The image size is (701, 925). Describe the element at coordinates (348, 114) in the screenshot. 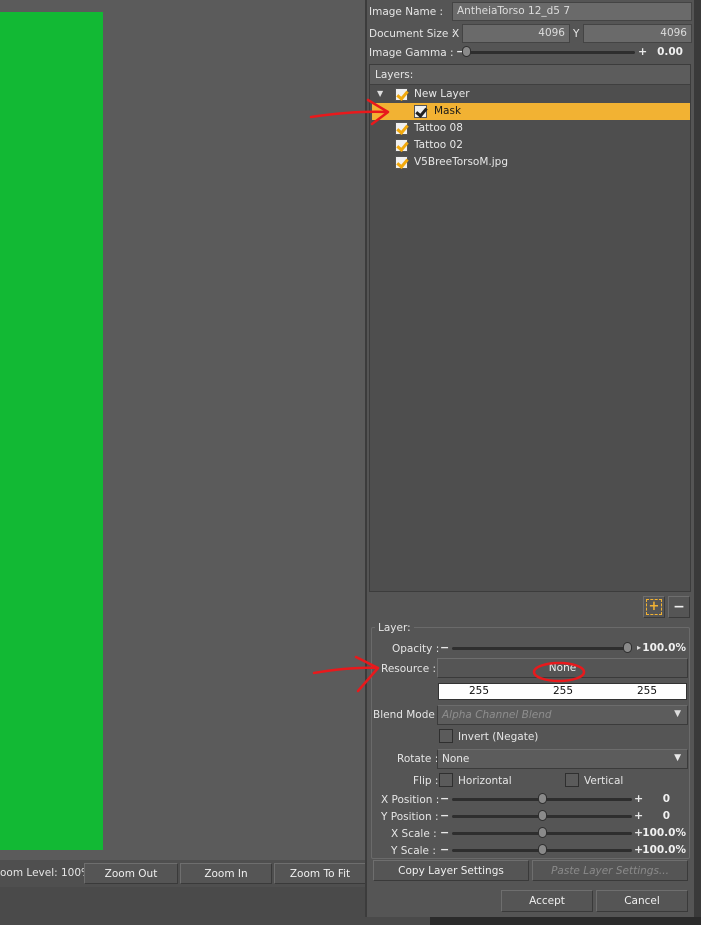

I see `arrow-annotation-mask` at that location.